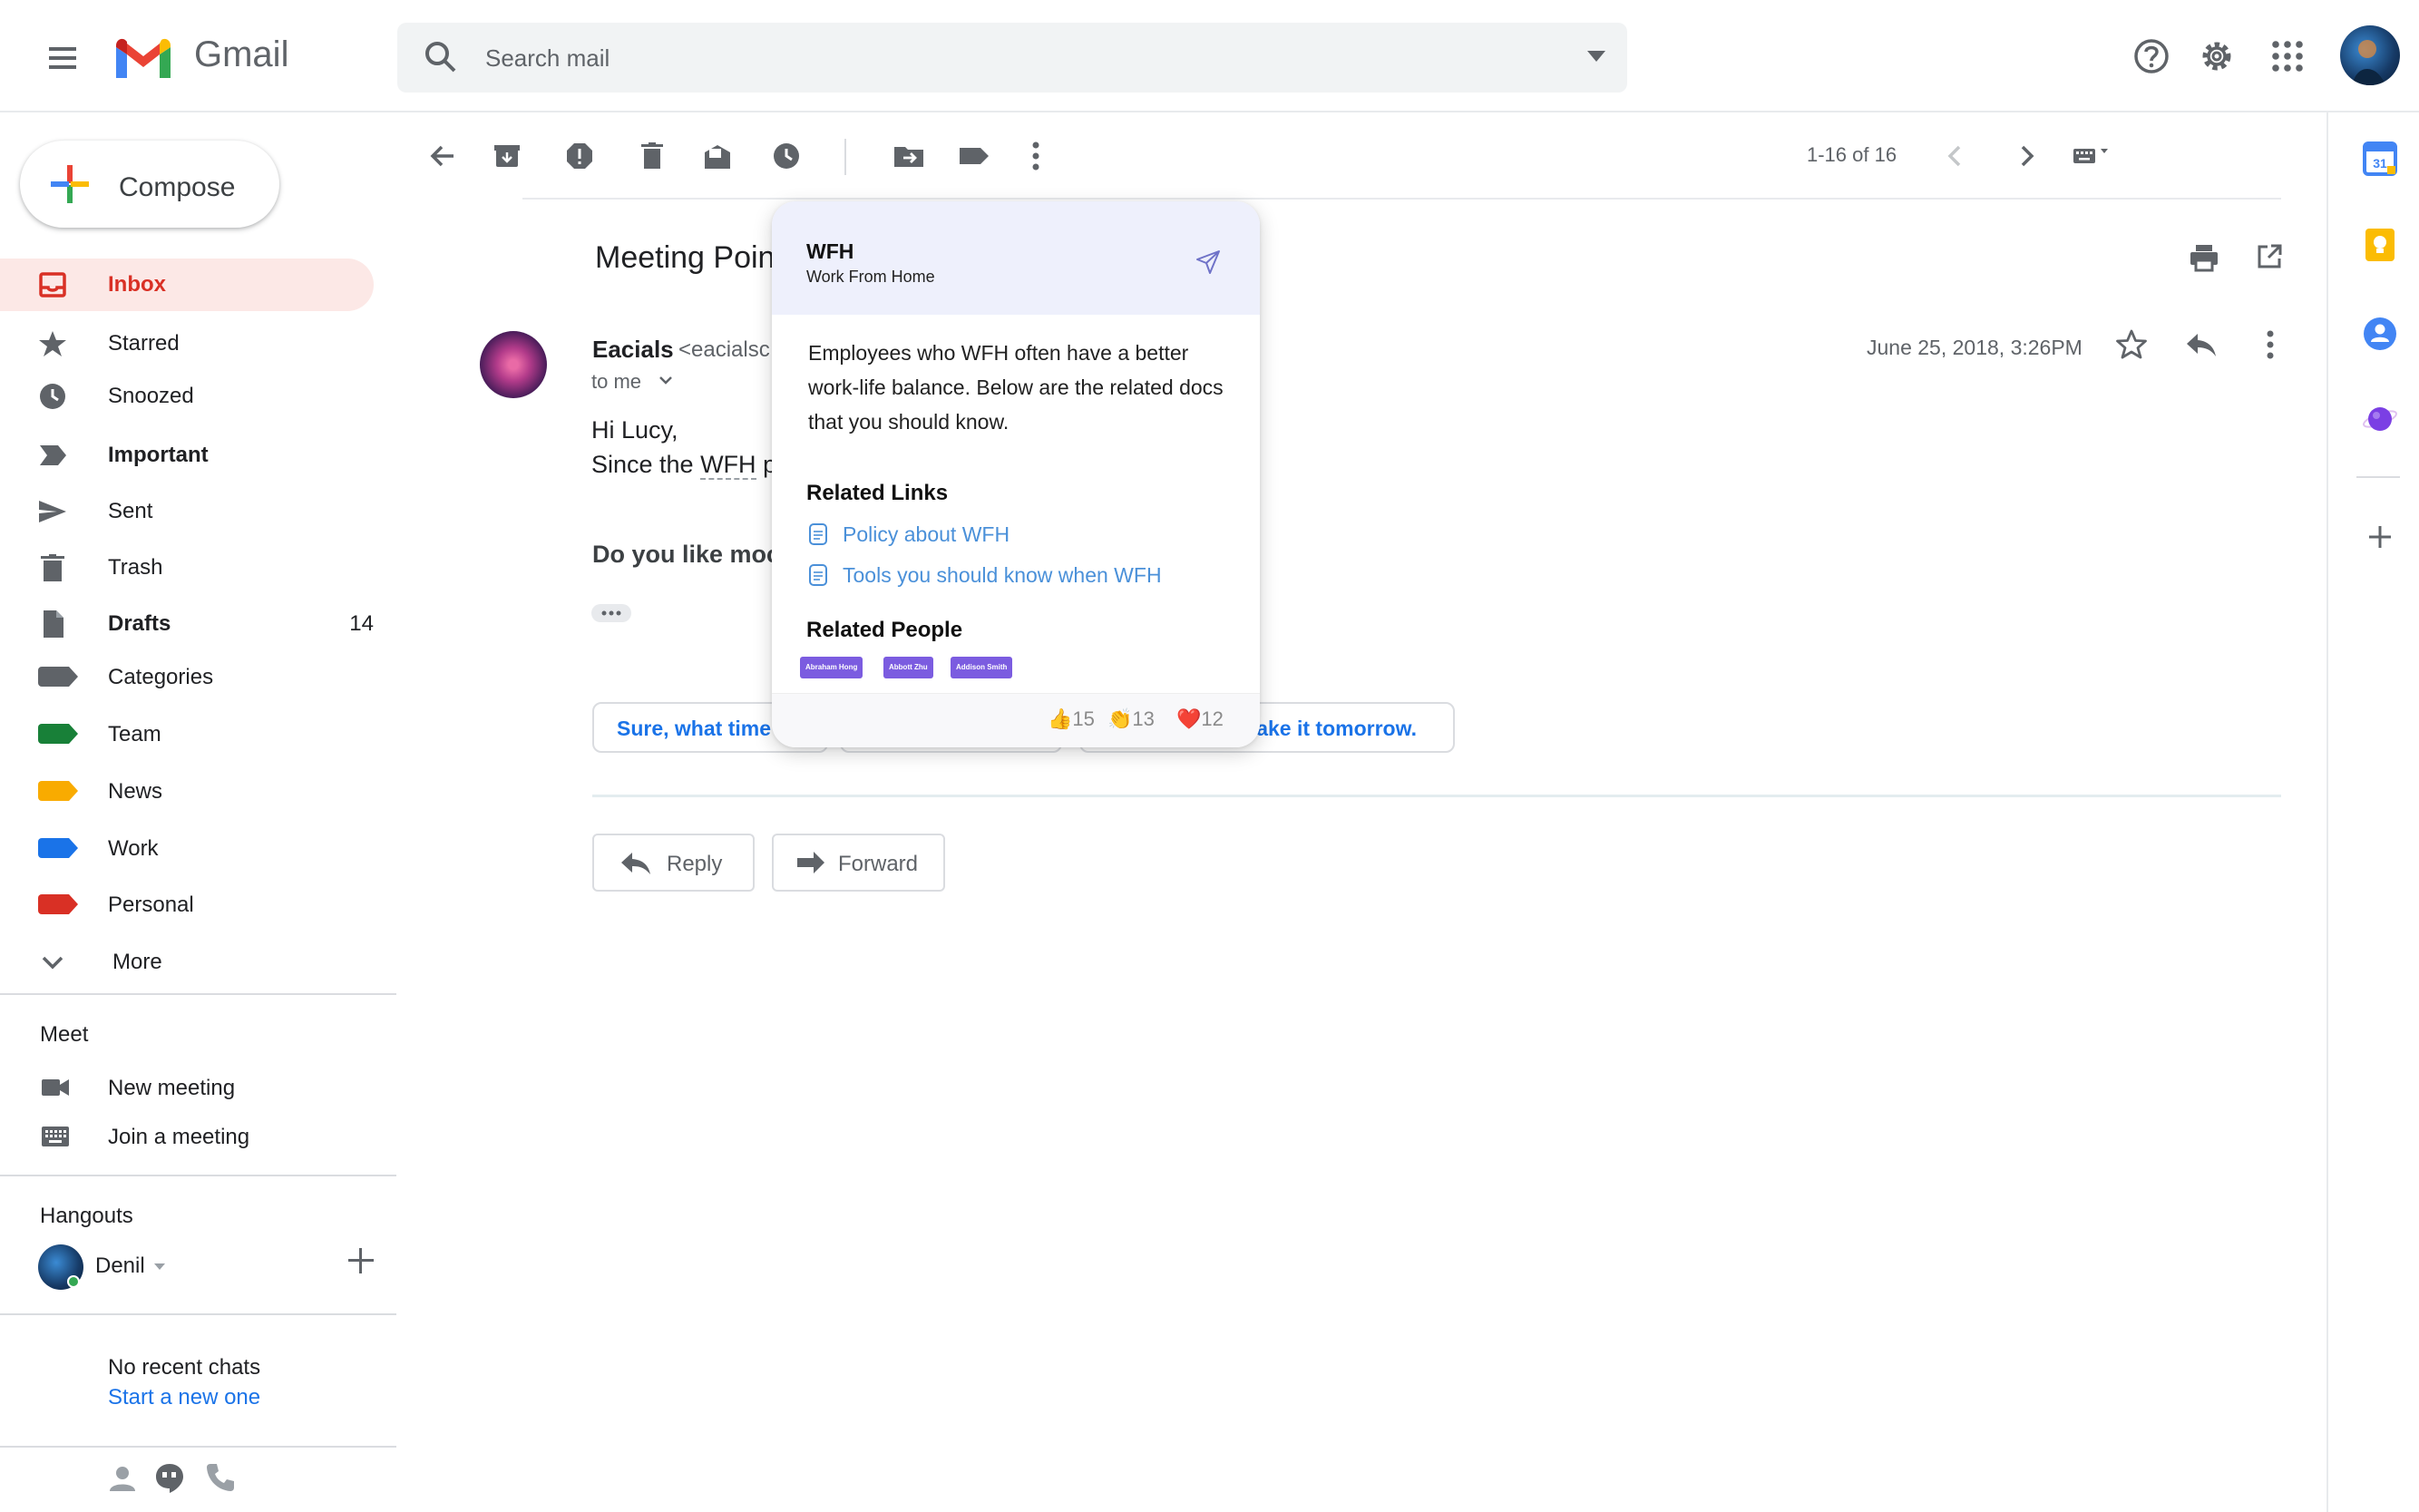 The width and height of the screenshot is (2419, 1512). Describe the element at coordinates (443, 156) in the screenshot. I see `back-arrow-icon` at that location.